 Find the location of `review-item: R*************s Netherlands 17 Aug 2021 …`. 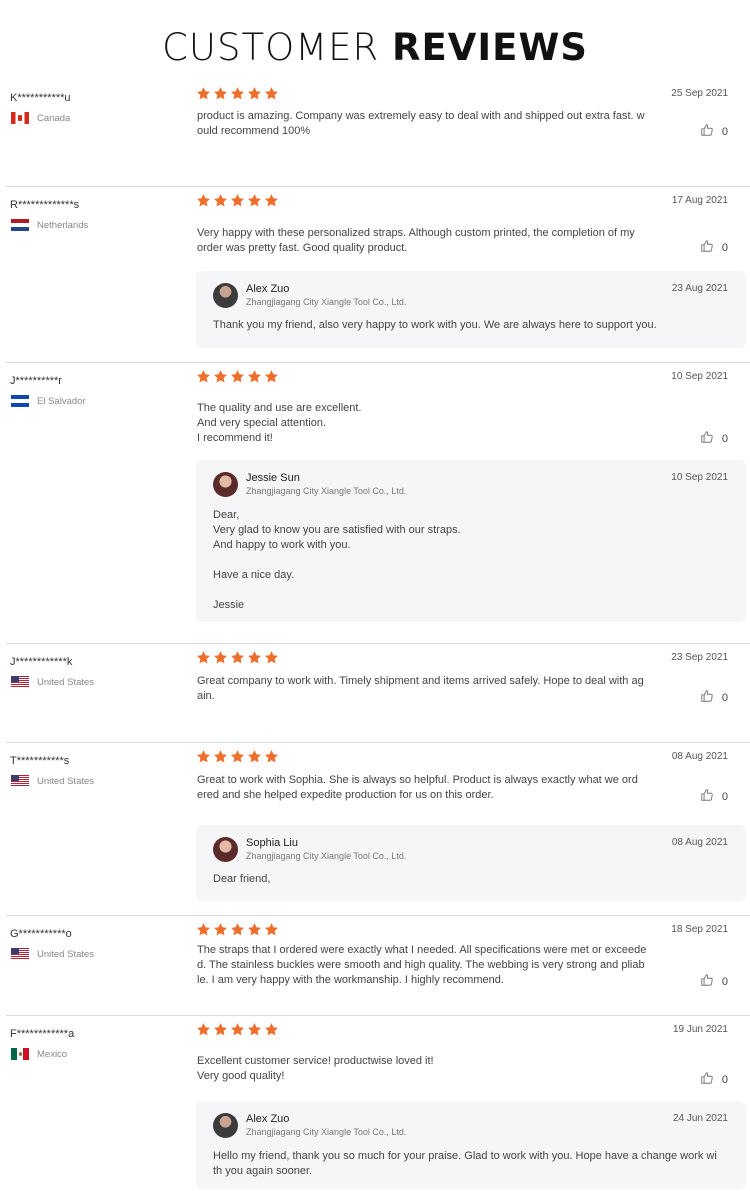

review-item: R*************s Netherlands 17 Aug 2021 … is located at coordinates (378, 275).